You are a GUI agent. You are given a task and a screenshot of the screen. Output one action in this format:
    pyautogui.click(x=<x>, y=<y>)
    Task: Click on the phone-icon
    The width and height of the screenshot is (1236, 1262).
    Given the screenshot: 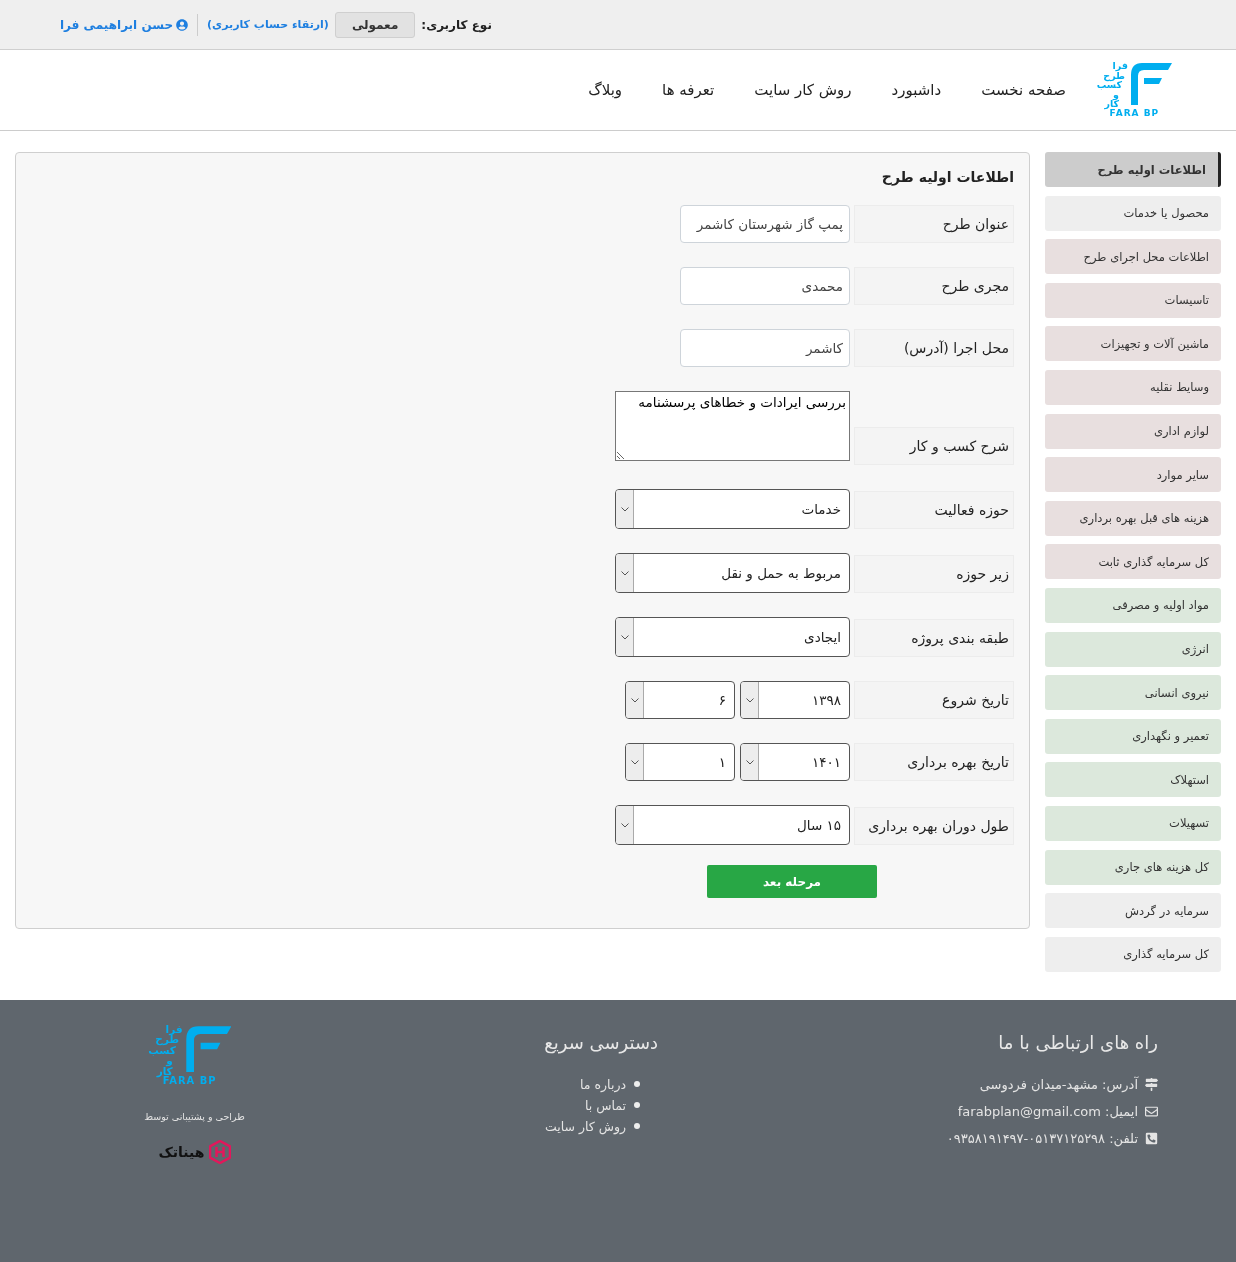 What is the action you would take?
    pyautogui.click(x=1151, y=1138)
    